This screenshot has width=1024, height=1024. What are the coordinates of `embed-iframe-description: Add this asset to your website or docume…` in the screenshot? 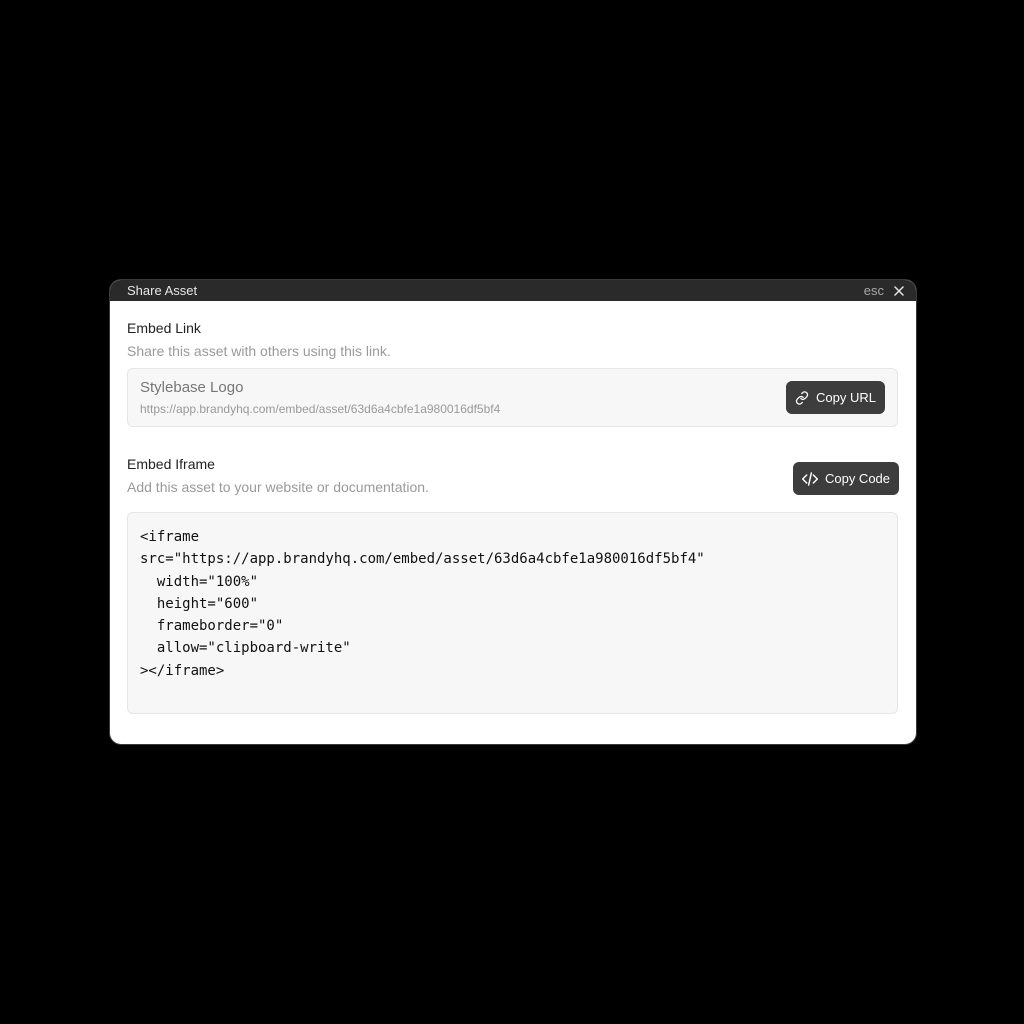 It's located at (278, 487).